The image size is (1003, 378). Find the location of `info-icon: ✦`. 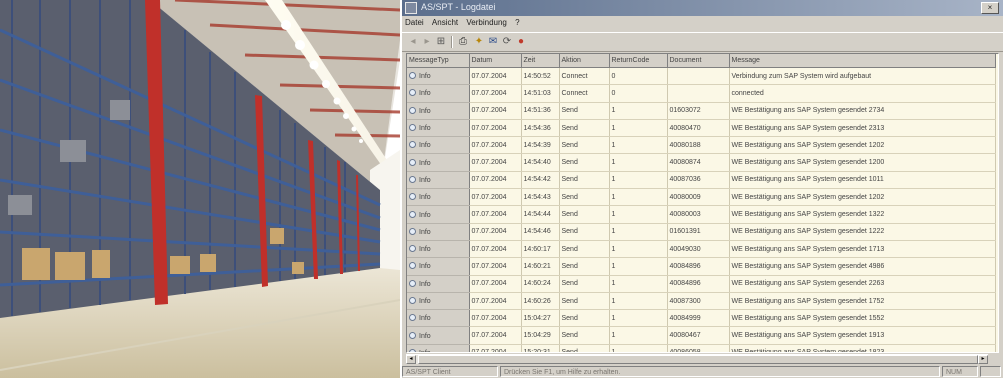

info-icon: ✦ is located at coordinates (479, 42).